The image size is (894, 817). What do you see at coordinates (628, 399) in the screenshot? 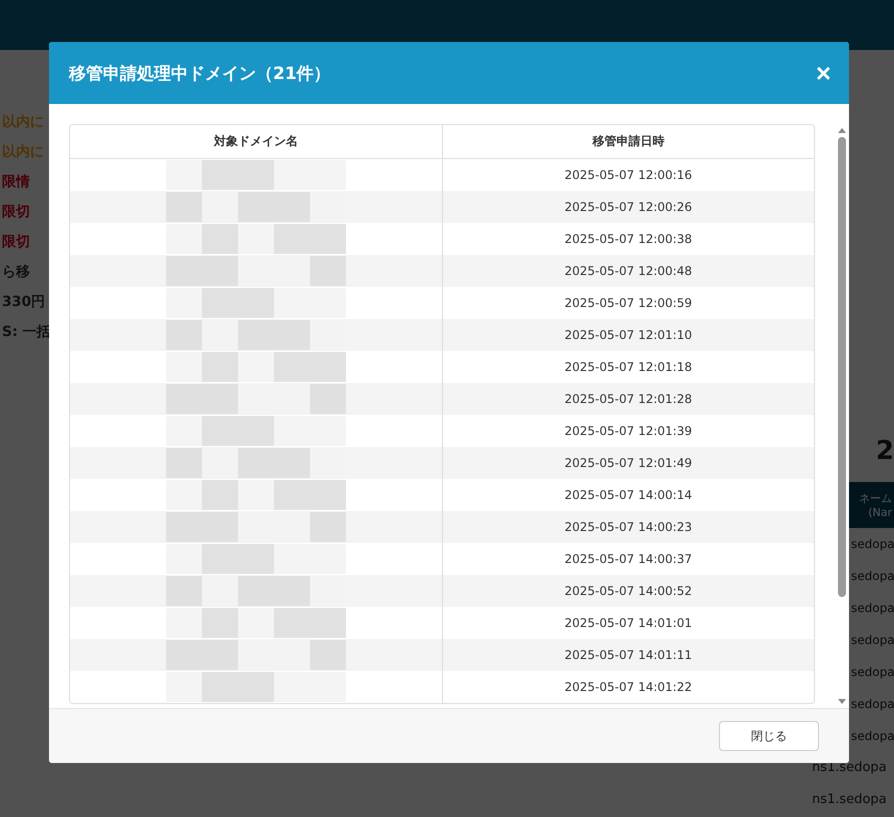
I see `table-cell-text: 2025-05-07 12:01:28` at bounding box center [628, 399].